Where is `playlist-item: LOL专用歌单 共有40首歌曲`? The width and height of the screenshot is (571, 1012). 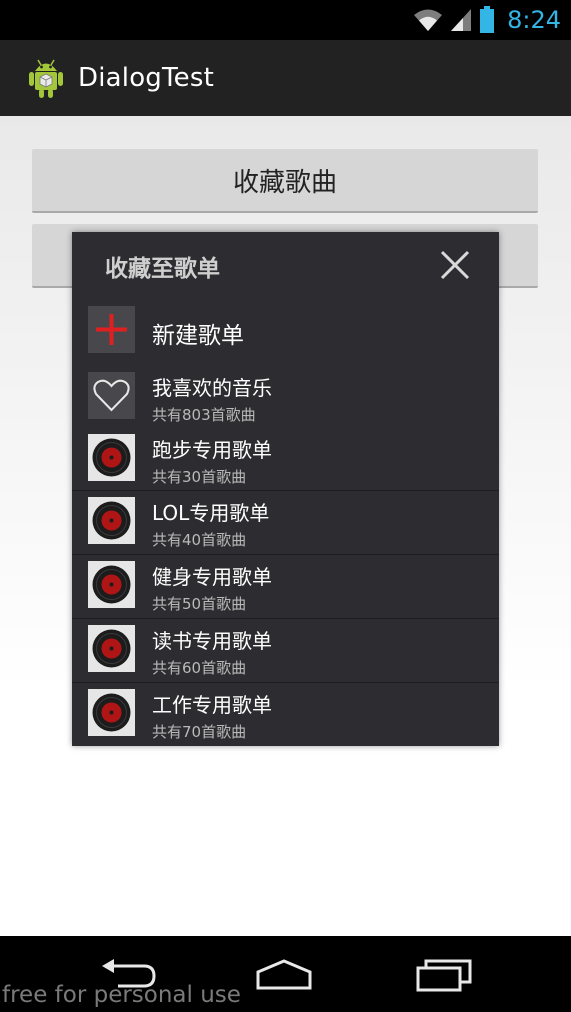 playlist-item: LOL专用歌单 共有40首歌曲 is located at coordinates (285, 522).